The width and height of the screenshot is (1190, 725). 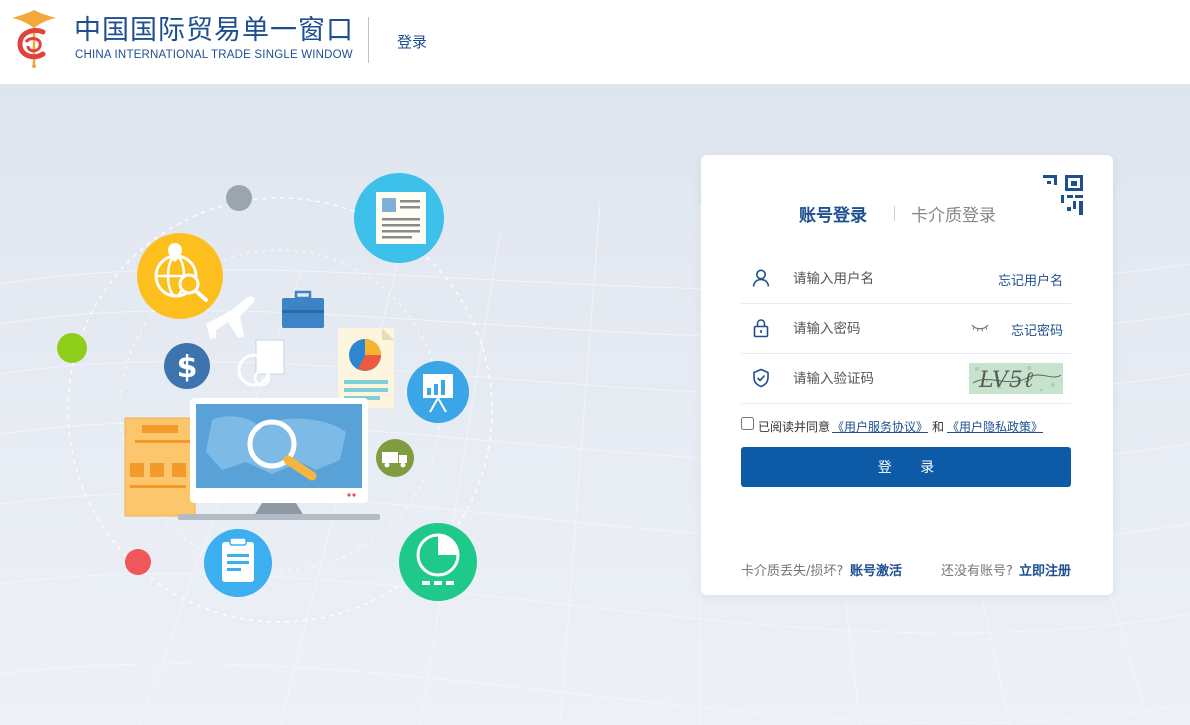 I want to click on account-activate-link: 账号激活, so click(x=876, y=569).